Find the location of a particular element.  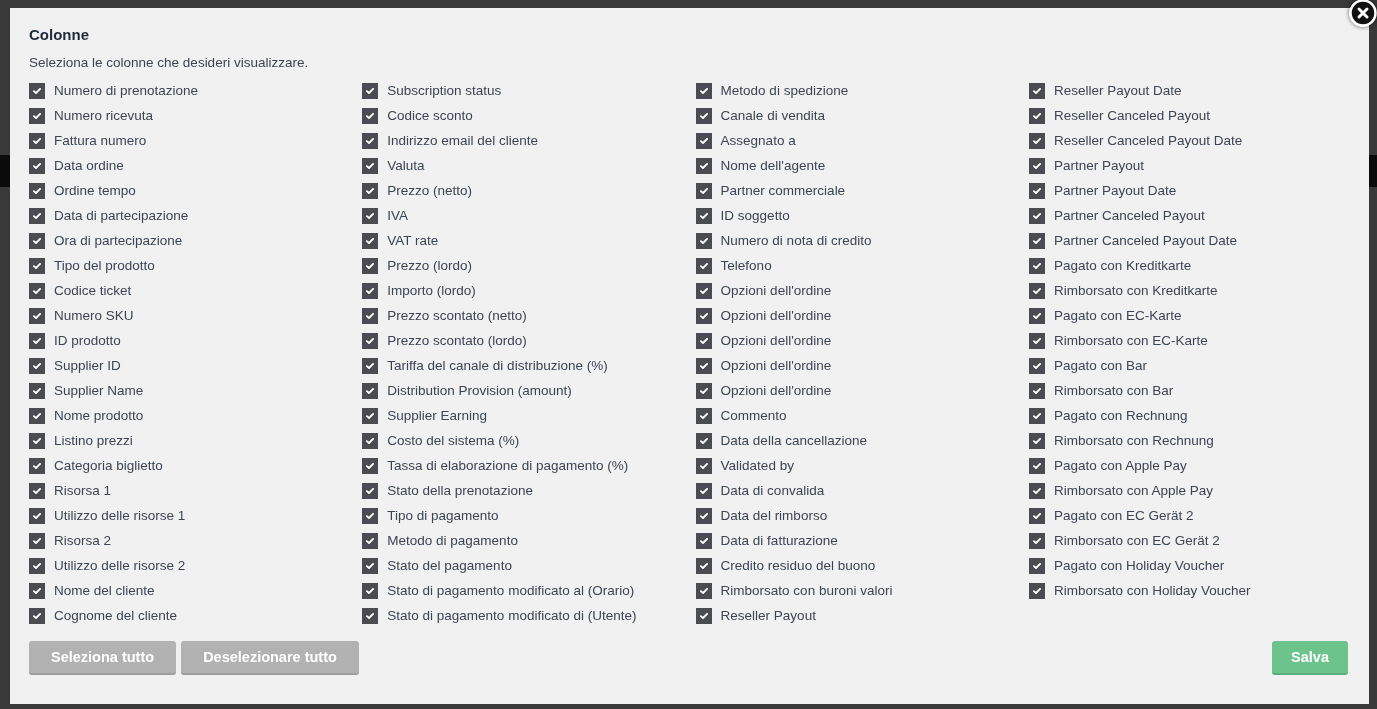

checkbox-label: Cognome del cliente is located at coordinates (116, 615).